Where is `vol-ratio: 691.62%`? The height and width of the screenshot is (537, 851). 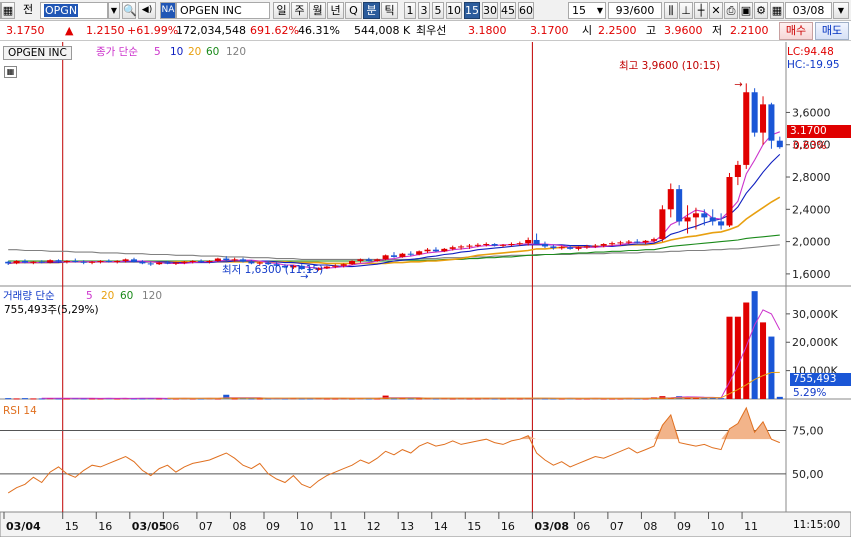
vol-ratio: 691.62% is located at coordinates (274, 30).